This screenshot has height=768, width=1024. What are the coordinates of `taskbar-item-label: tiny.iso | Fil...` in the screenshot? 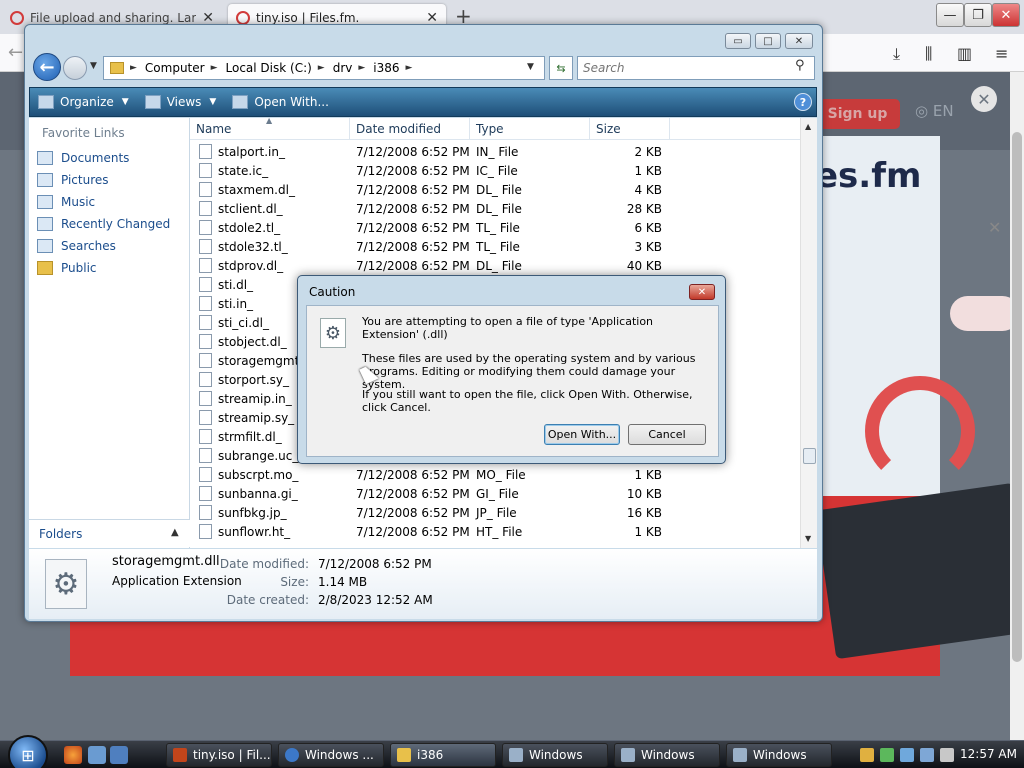 It's located at (232, 755).